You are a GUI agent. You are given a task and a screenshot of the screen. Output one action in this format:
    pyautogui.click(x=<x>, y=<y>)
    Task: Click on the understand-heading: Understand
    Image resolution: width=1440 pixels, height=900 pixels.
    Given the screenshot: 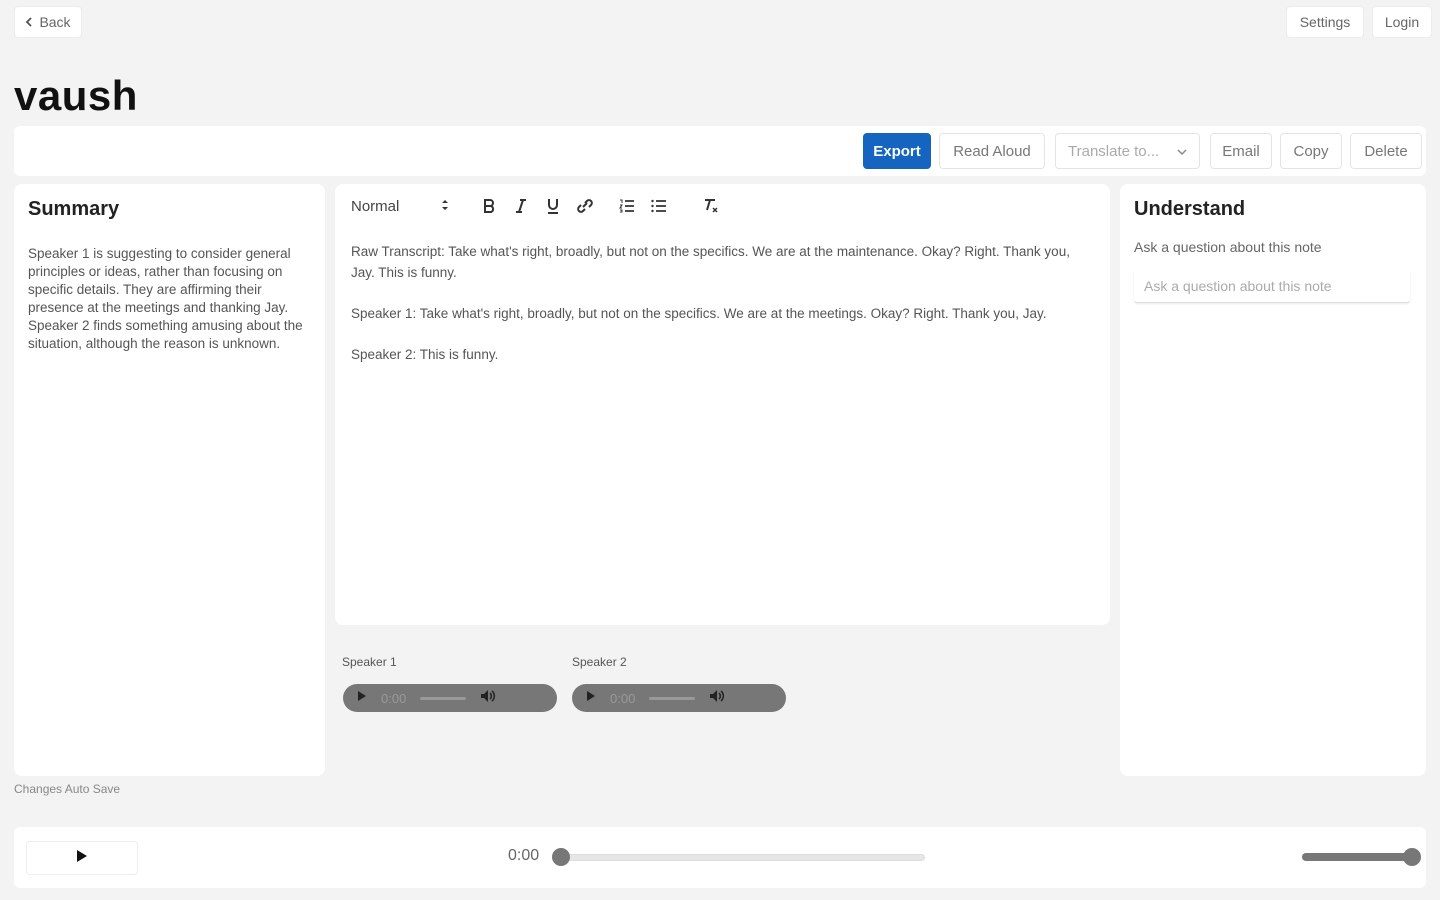 What is the action you would take?
    pyautogui.click(x=1190, y=209)
    